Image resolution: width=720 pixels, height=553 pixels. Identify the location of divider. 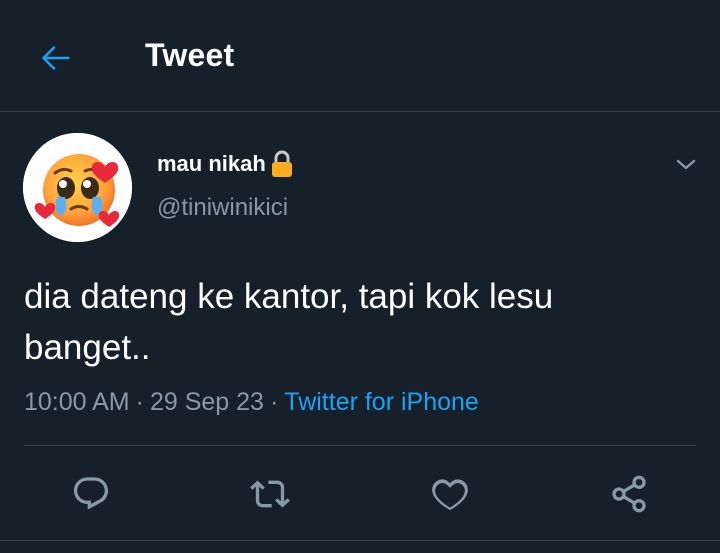
(360, 540).